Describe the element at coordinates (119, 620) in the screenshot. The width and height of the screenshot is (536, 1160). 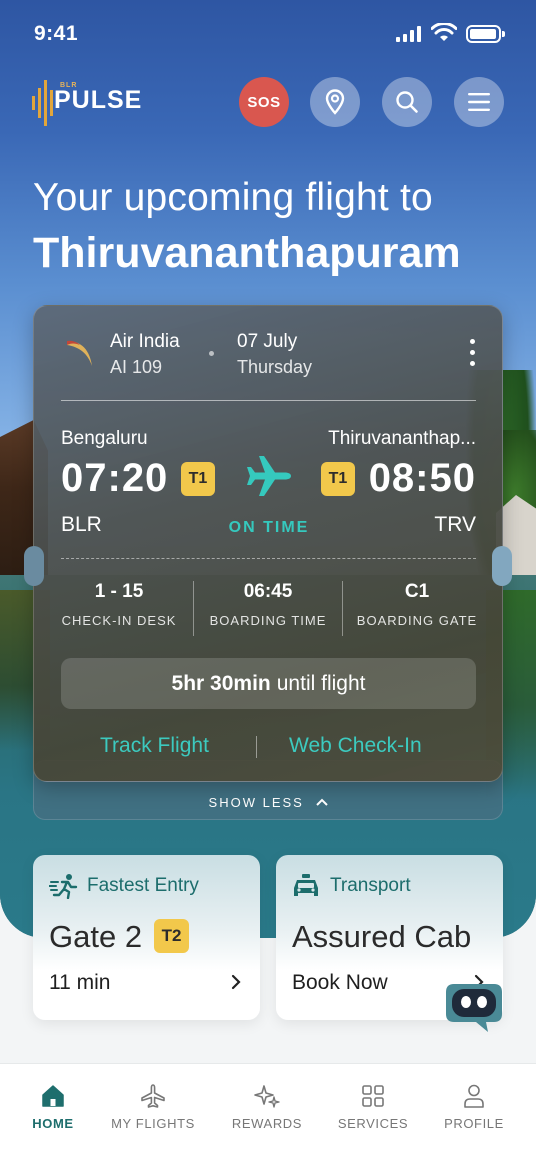
I see `checkin-desk-label: CHECK-IN DESK` at that location.